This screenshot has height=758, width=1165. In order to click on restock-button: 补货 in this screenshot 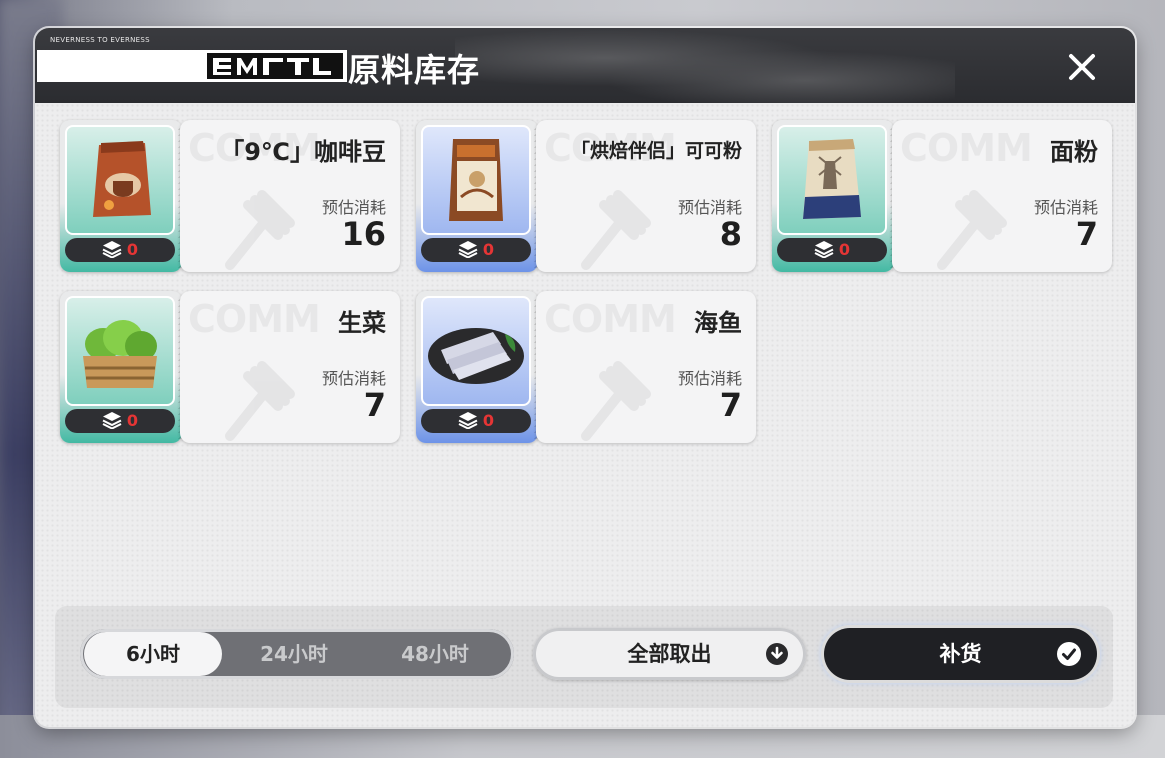, I will do `click(960, 654)`.